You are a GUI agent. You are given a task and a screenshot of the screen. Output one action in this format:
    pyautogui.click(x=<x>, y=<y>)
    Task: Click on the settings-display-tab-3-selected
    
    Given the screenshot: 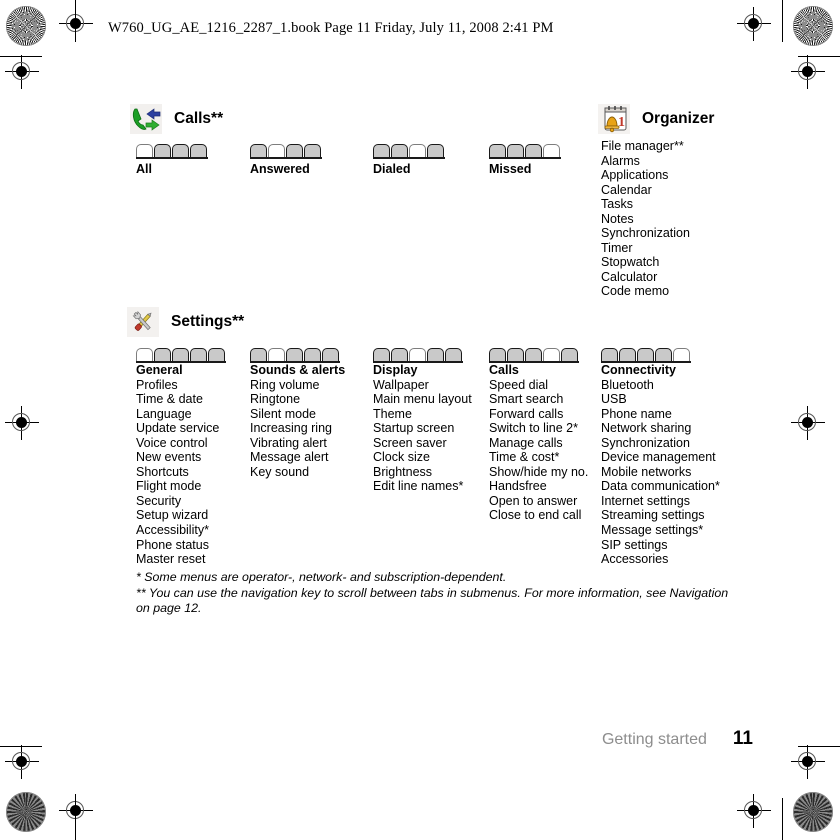 What is the action you would take?
    pyautogui.click(x=417, y=354)
    